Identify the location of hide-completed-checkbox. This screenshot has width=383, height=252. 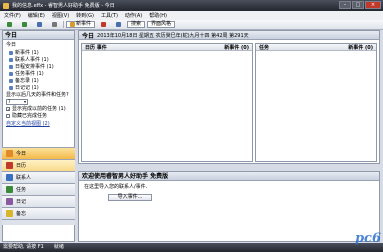
(8, 115).